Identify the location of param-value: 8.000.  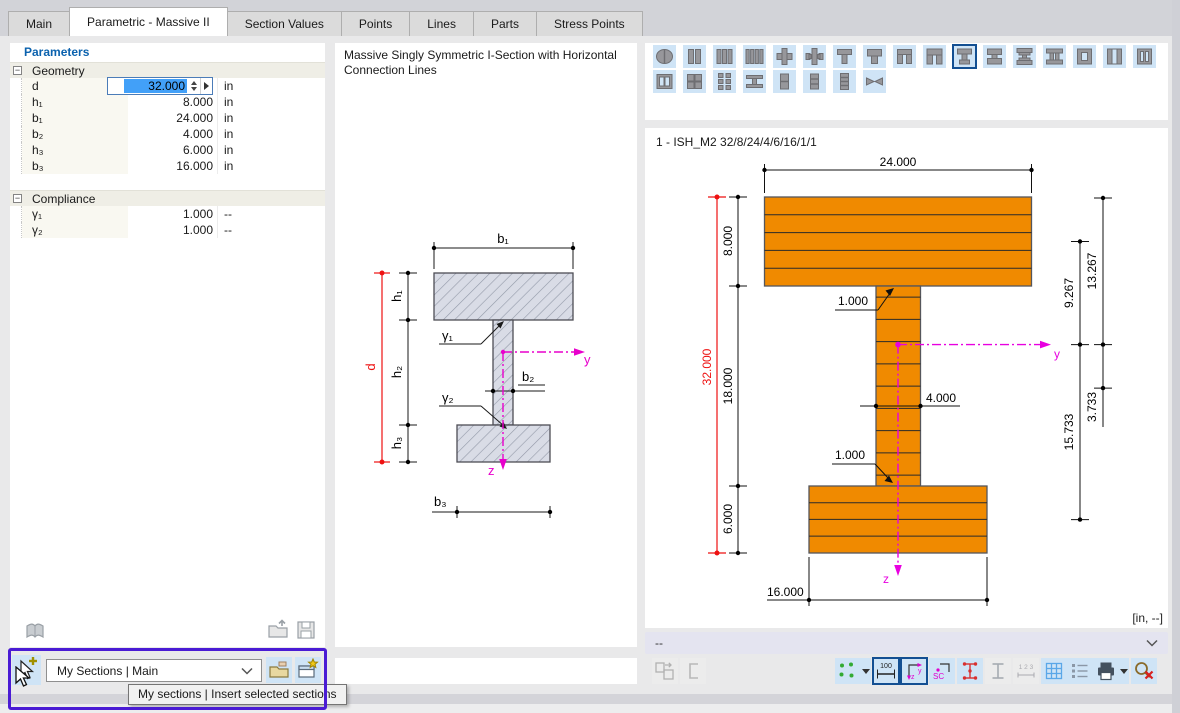
(172, 102).